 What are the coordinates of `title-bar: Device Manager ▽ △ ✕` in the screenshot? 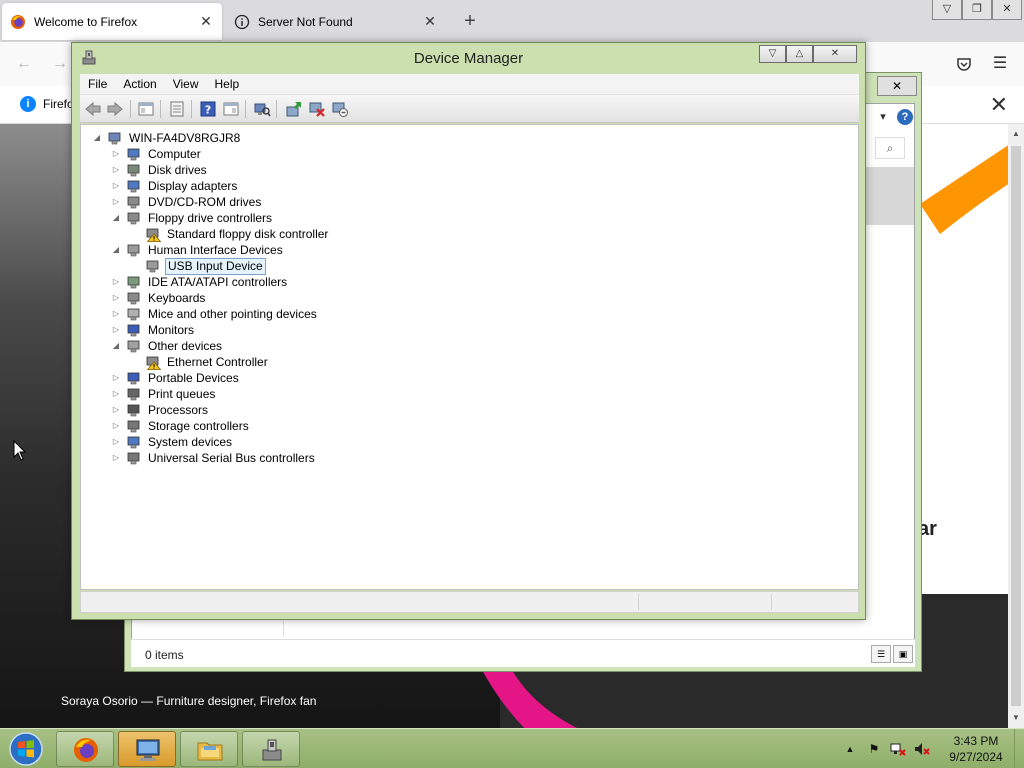 It's located at (468, 58).